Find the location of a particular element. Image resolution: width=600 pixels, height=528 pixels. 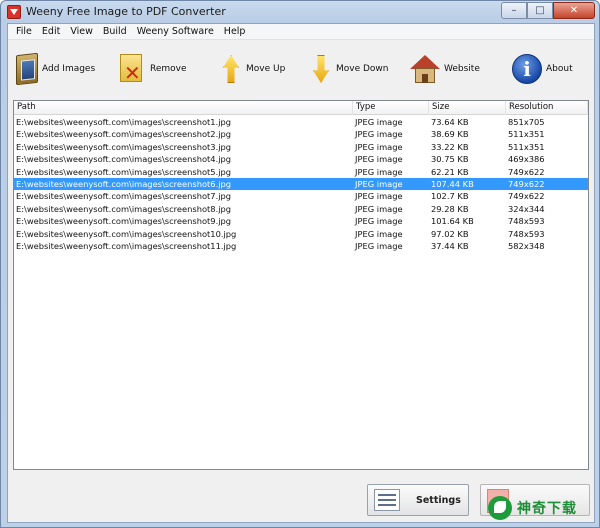

move-down-button: Move Down is located at coordinates (349, 69).